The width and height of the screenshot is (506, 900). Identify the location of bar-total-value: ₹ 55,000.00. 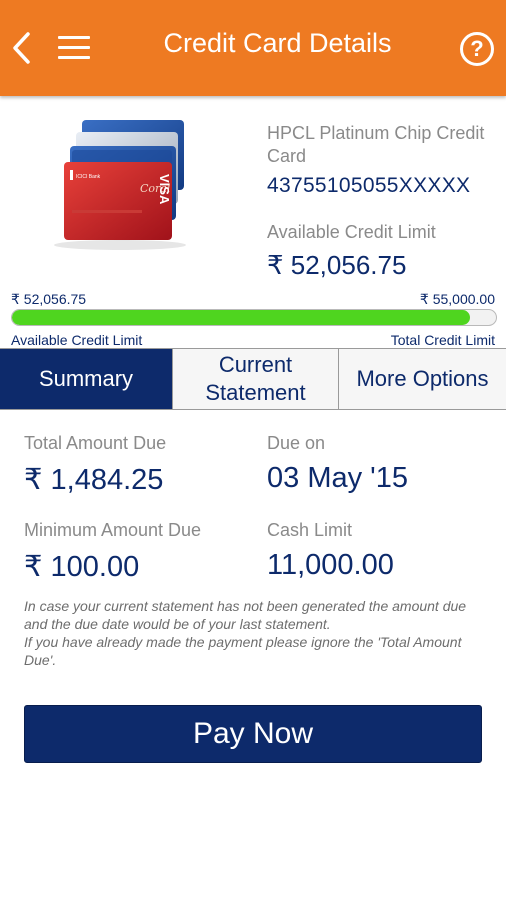
(457, 299).